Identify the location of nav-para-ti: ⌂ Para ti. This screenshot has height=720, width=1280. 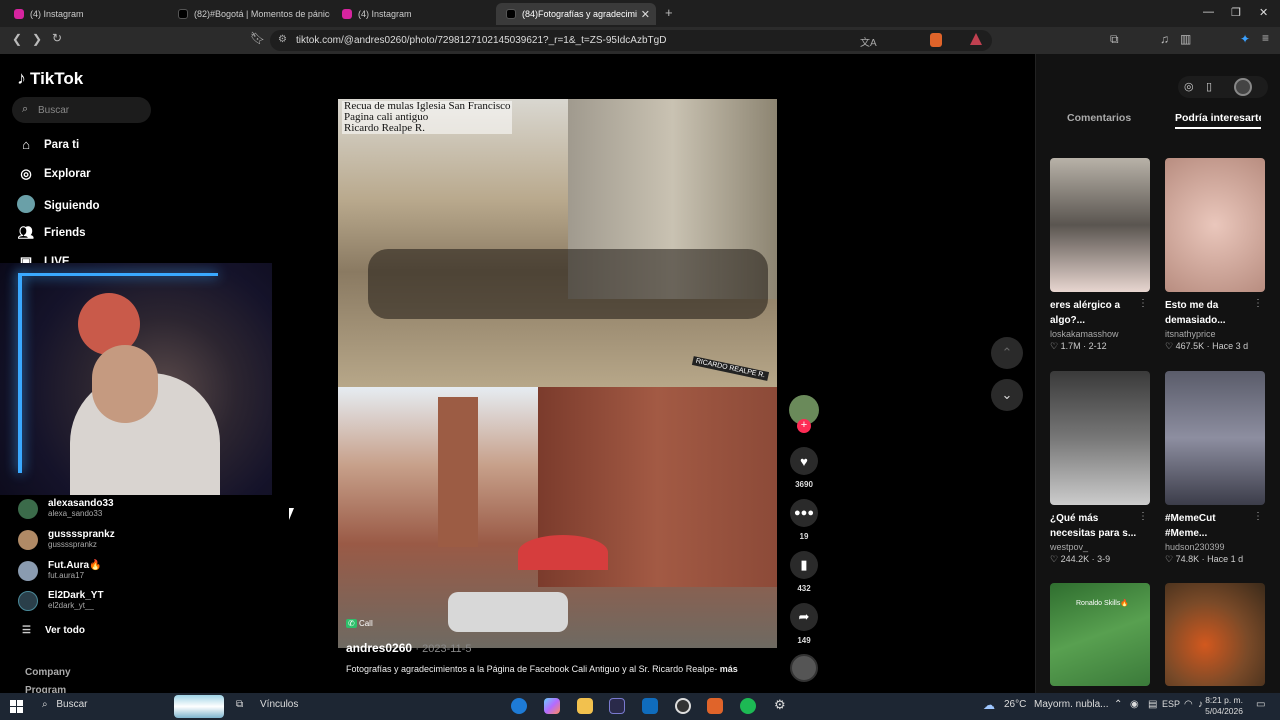
(47, 144).